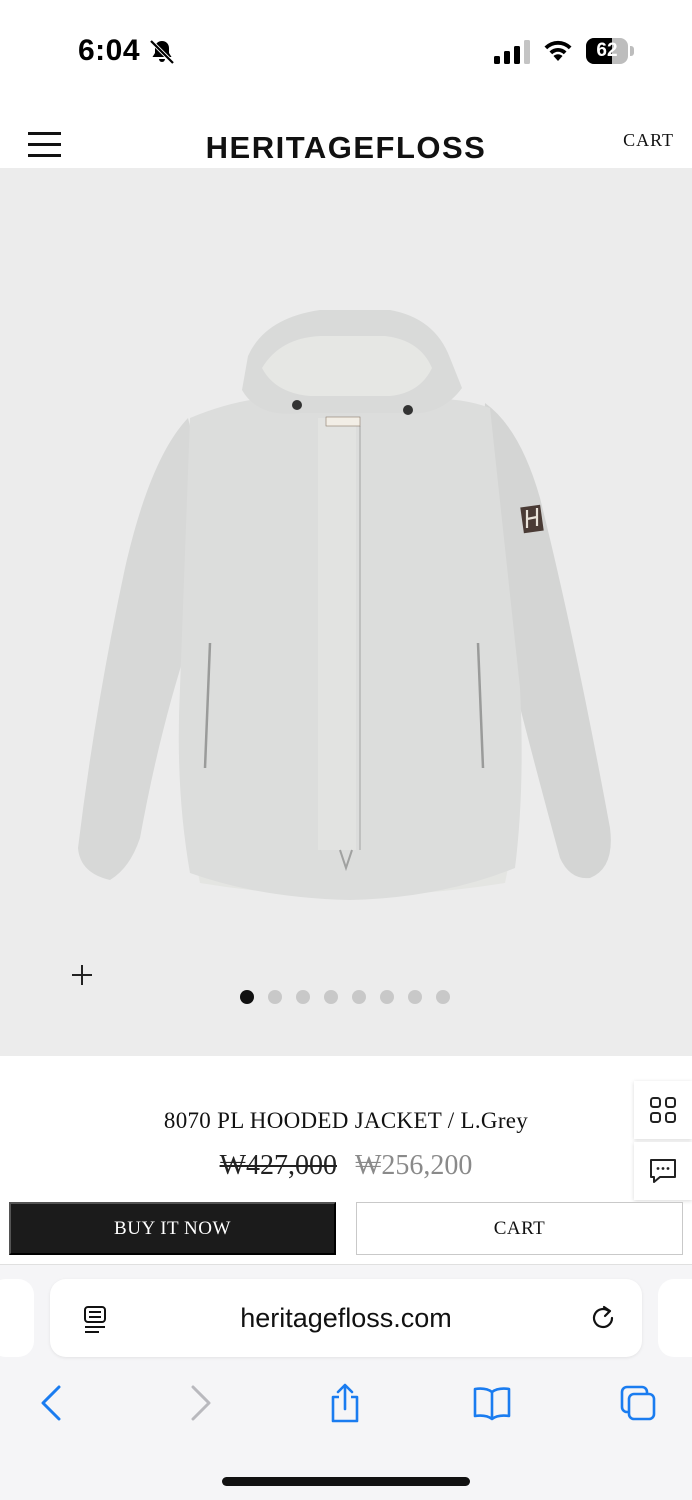 The width and height of the screenshot is (692, 1500). I want to click on plus-icon, so click(82, 975).